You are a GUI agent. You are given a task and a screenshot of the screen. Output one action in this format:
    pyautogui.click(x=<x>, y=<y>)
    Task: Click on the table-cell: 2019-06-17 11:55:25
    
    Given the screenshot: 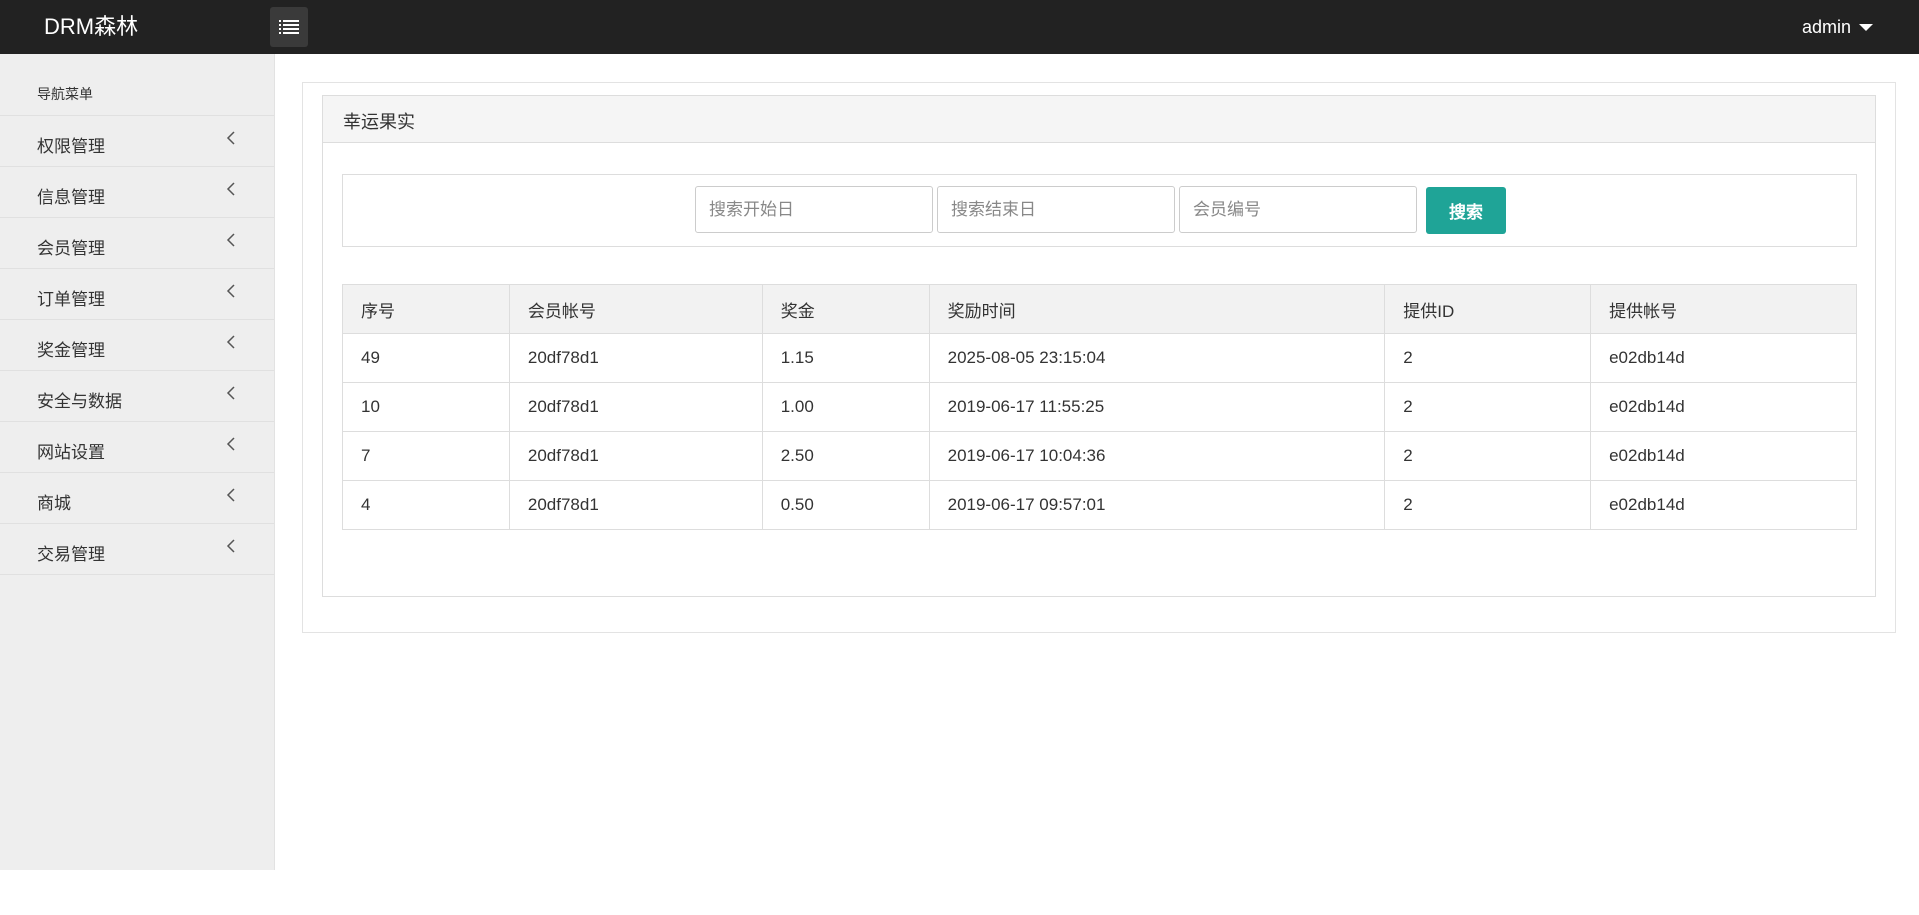 What is the action you would take?
    pyautogui.click(x=1157, y=407)
    